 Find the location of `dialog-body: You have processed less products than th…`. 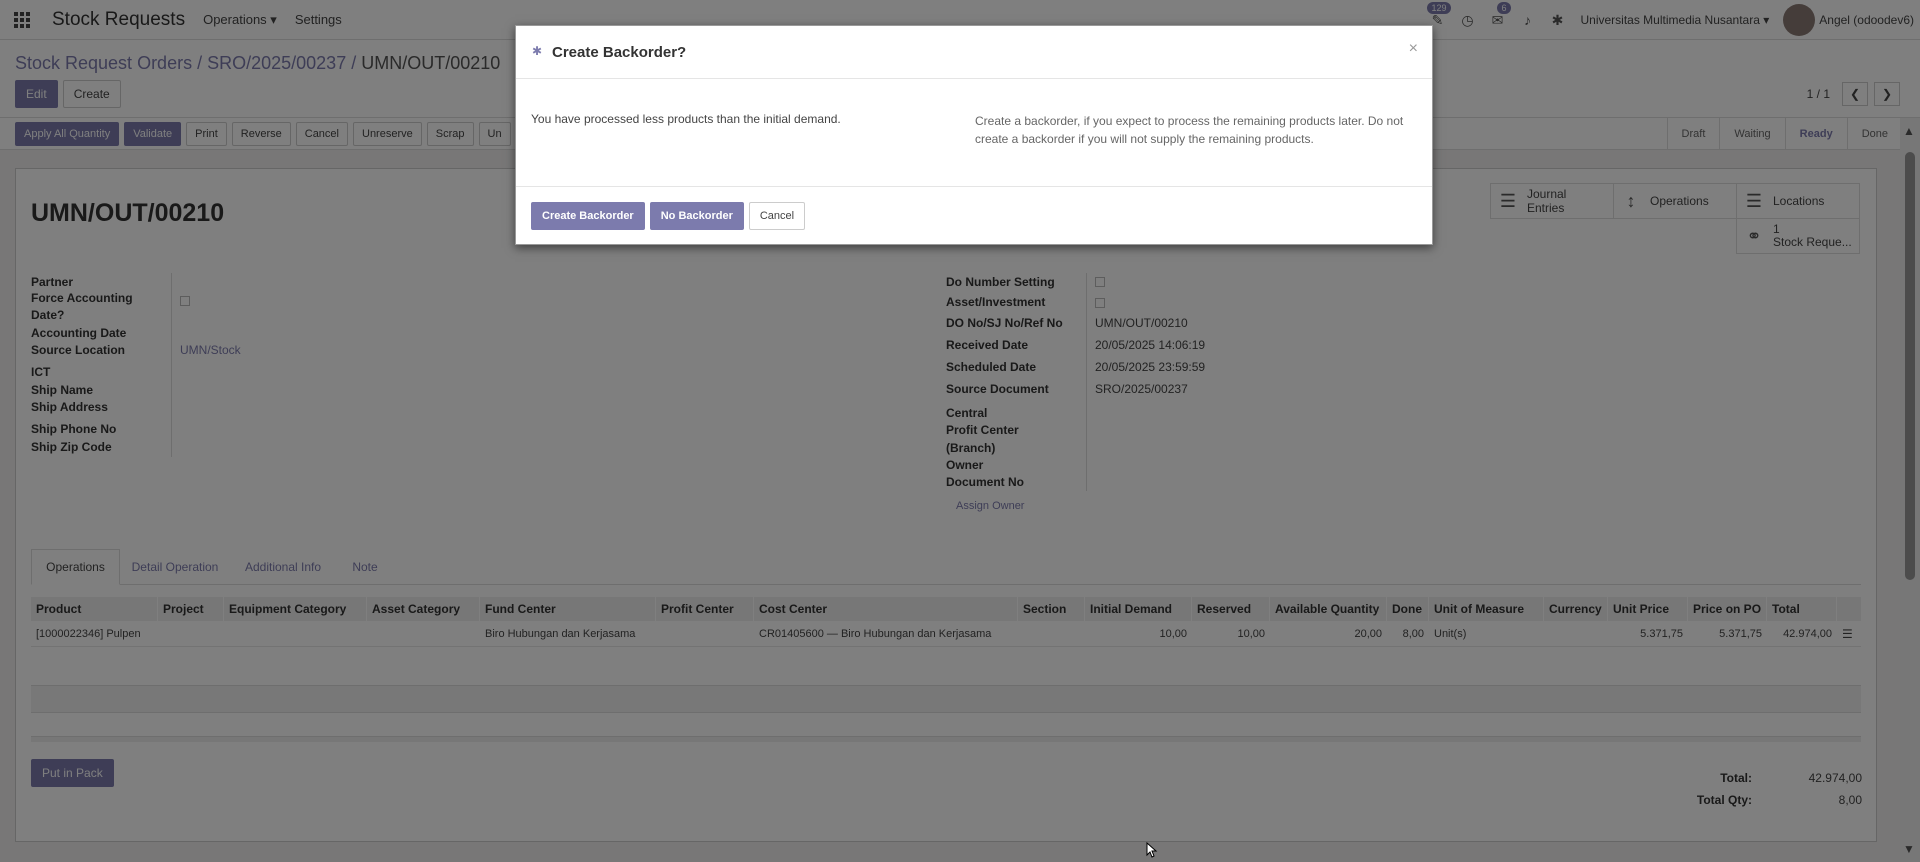

dialog-body: You have processed less products than th… is located at coordinates (974, 133).